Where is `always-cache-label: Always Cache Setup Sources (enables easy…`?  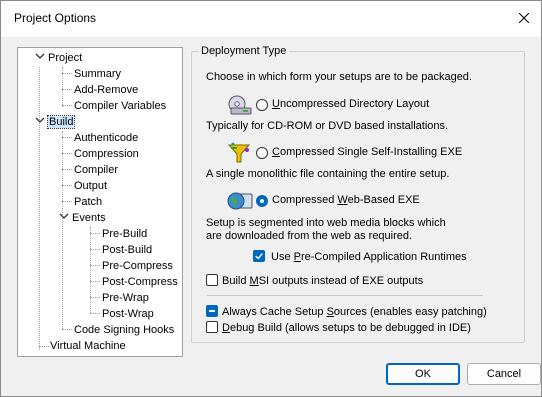 always-cache-label: Always Cache Setup Sources (enables easy… is located at coordinates (354, 312).